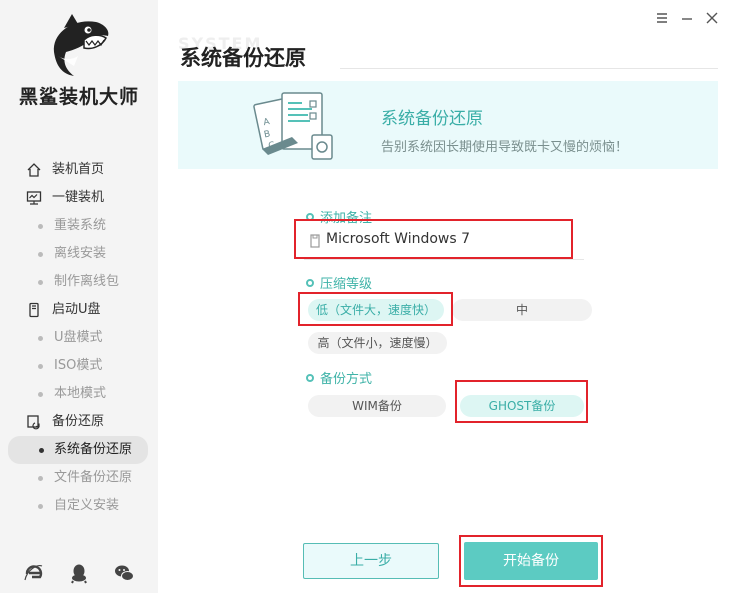  I want to click on sidebar-sub-label: 离线安装, so click(80, 253).